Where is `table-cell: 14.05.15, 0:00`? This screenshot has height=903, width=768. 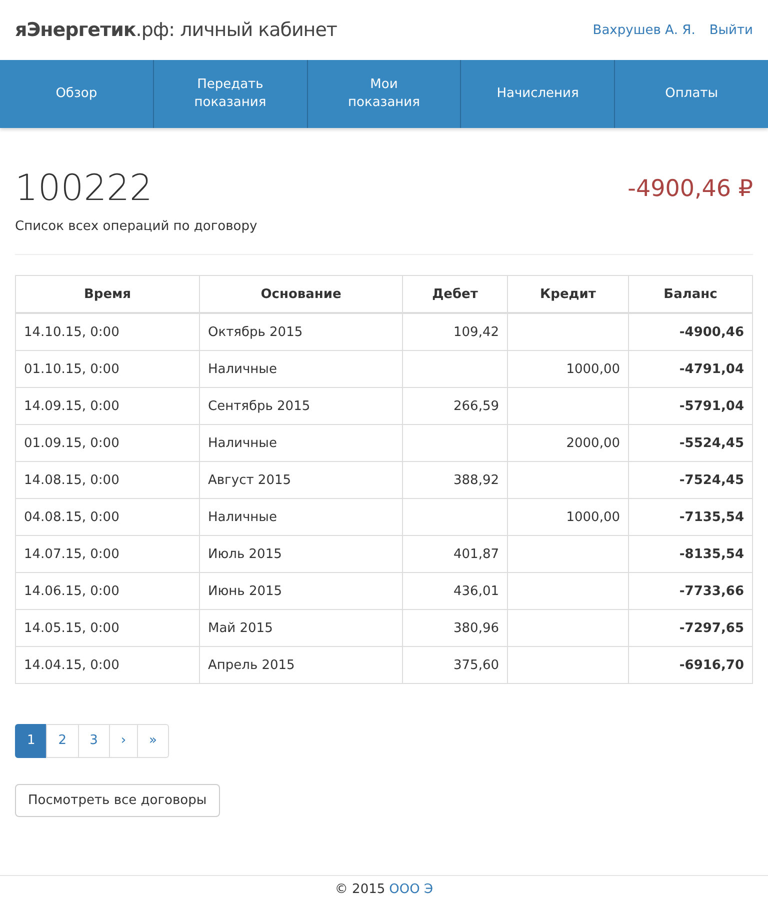
table-cell: 14.05.15, 0:00 is located at coordinates (108, 628).